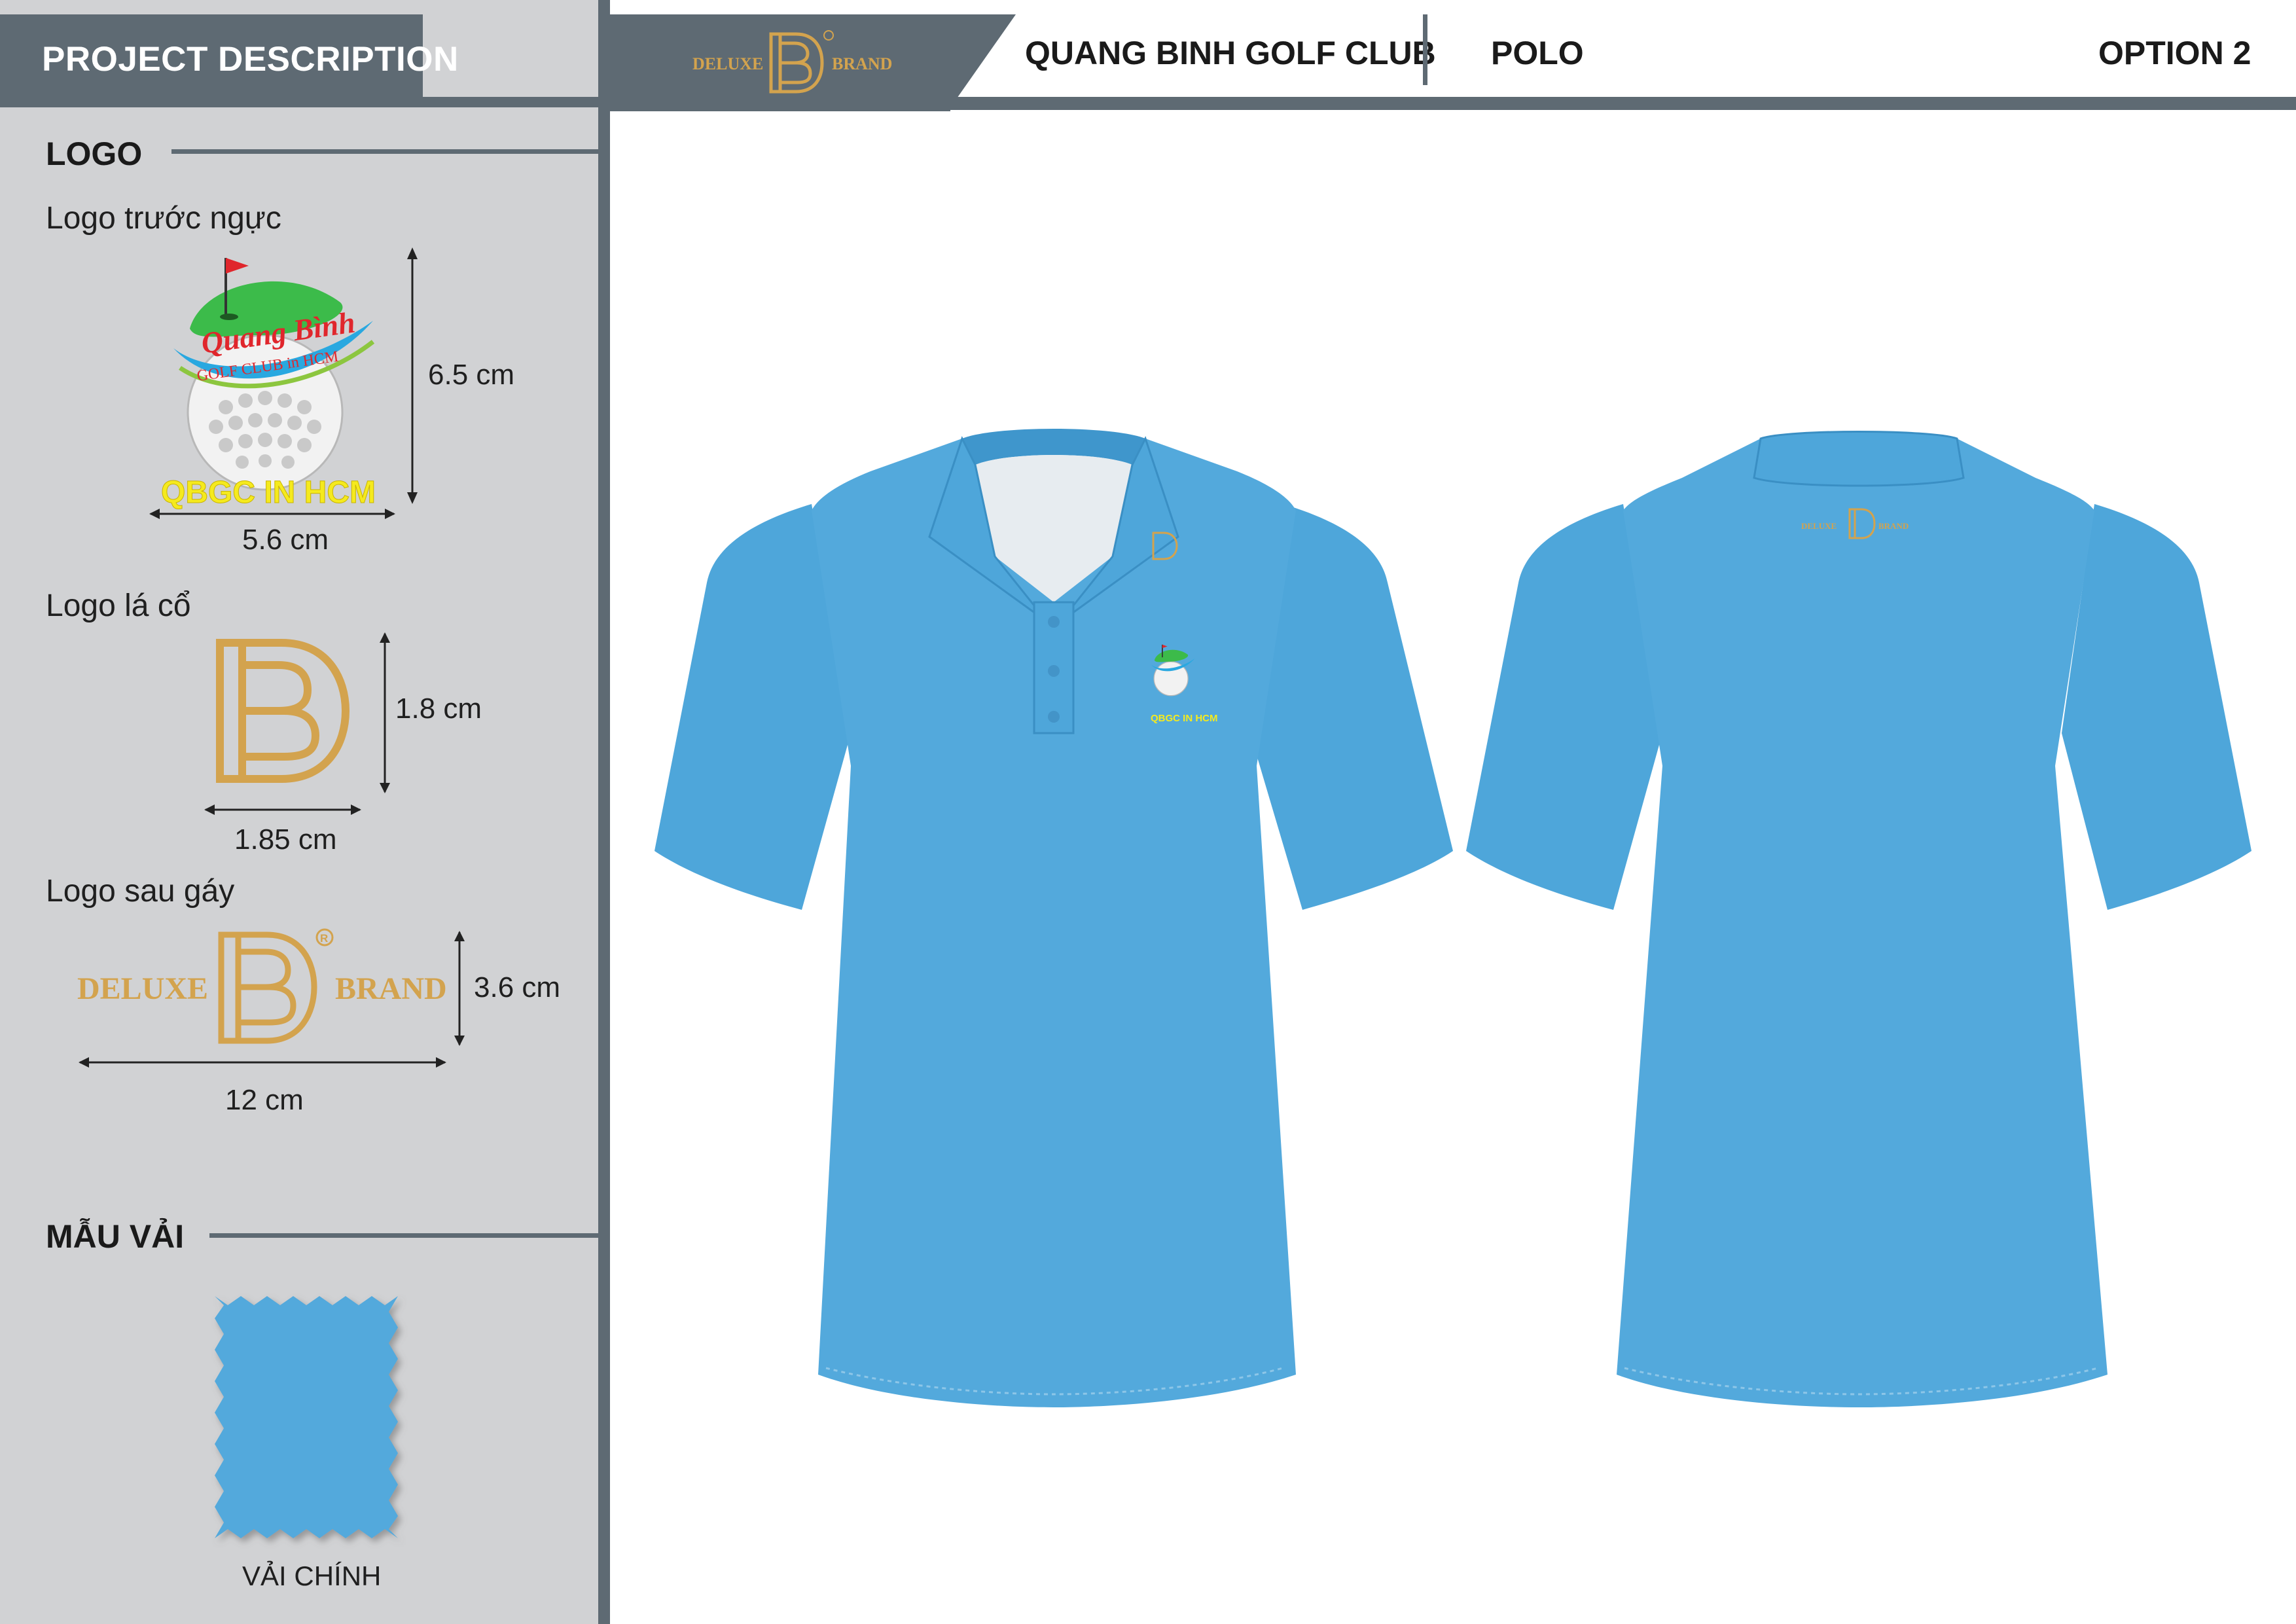 This screenshot has height=1624, width=2296. What do you see at coordinates (385, 712) in the screenshot?
I see `collar-height-arrow` at bounding box center [385, 712].